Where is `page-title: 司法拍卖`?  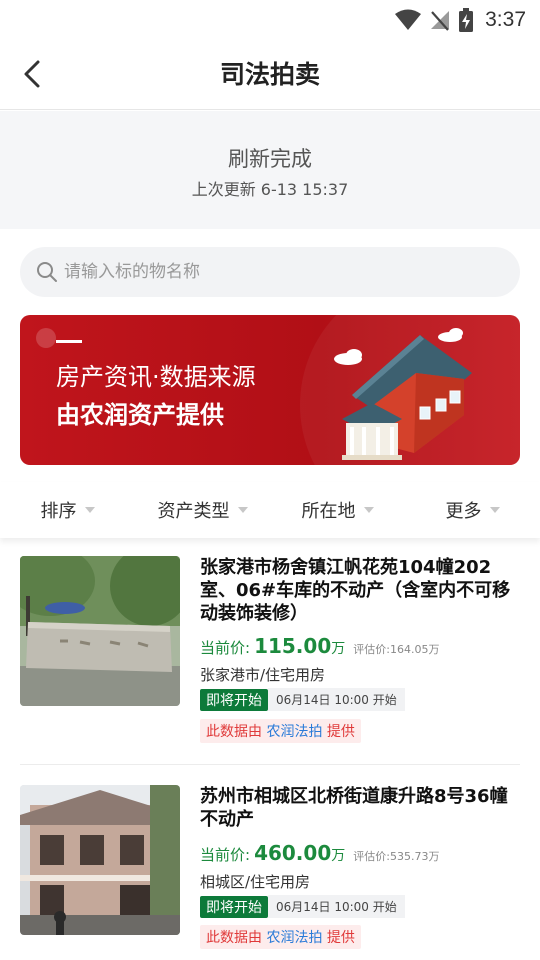
page-title: 司法拍卖 is located at coordinates (269, 74).